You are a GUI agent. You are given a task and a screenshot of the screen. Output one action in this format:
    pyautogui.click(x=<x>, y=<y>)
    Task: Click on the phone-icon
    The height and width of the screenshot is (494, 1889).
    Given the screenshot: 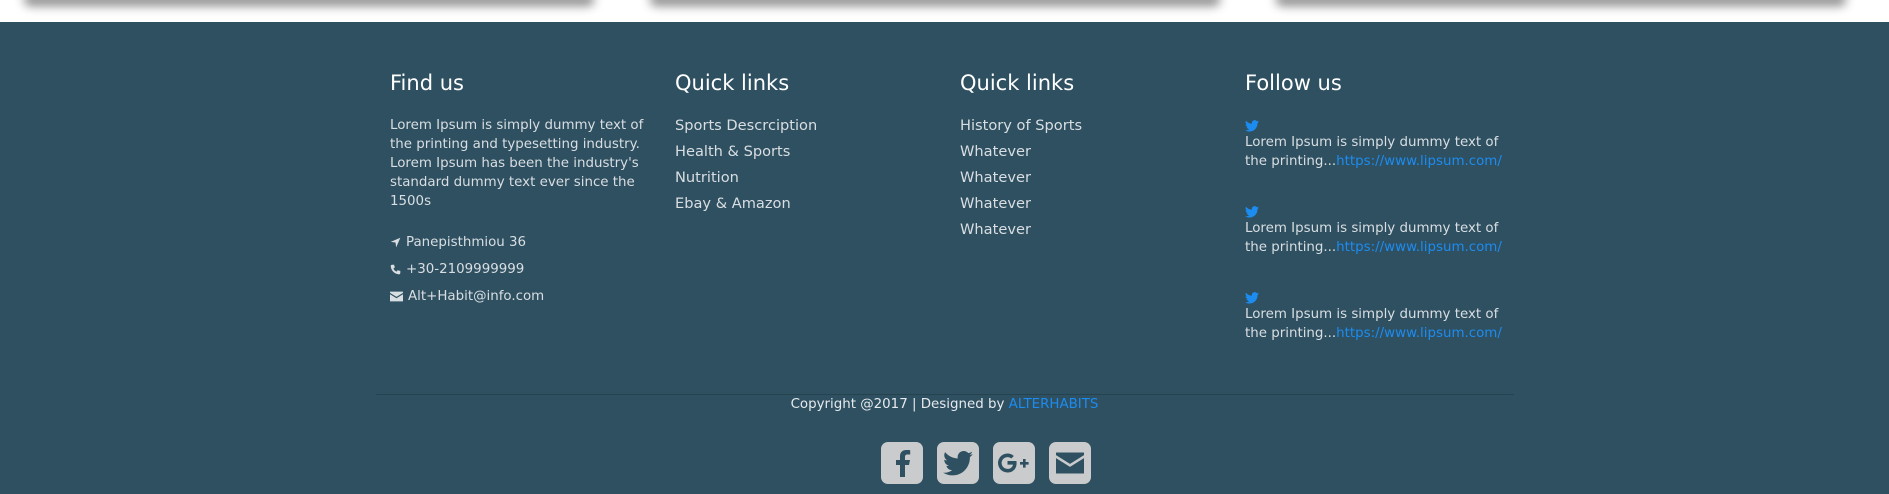 What is the action you would take?
    pyautogui.click(x=395, y=269)
    